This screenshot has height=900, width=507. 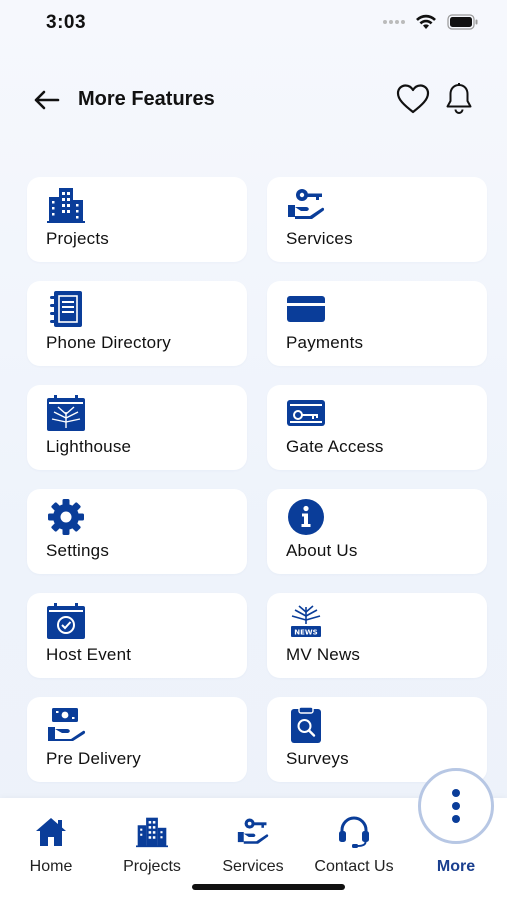 What do you see at coordinates (66, 309) in the screenshot?
I see `notebook-icon` at bounding box center [66, 309].